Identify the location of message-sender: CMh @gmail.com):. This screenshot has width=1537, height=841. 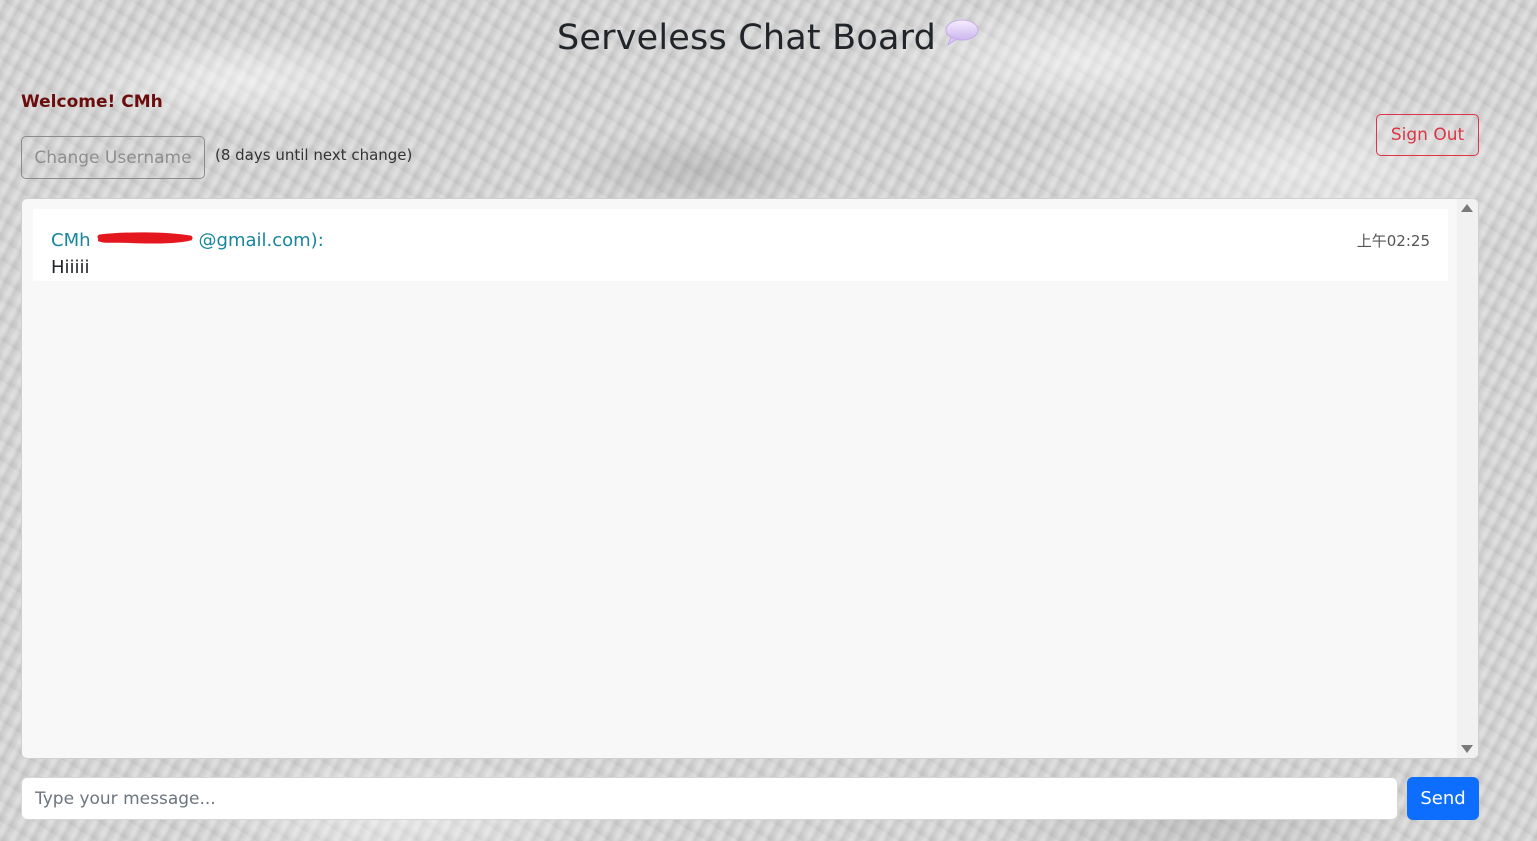
(187, 241).